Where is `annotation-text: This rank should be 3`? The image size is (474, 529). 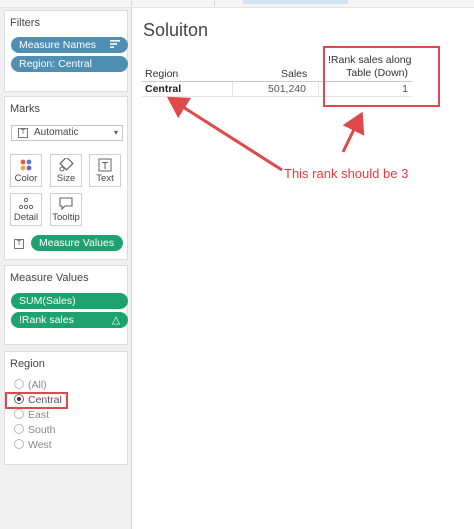 annotation-text: This rank should be 3 is located at coordinates (346, 173).